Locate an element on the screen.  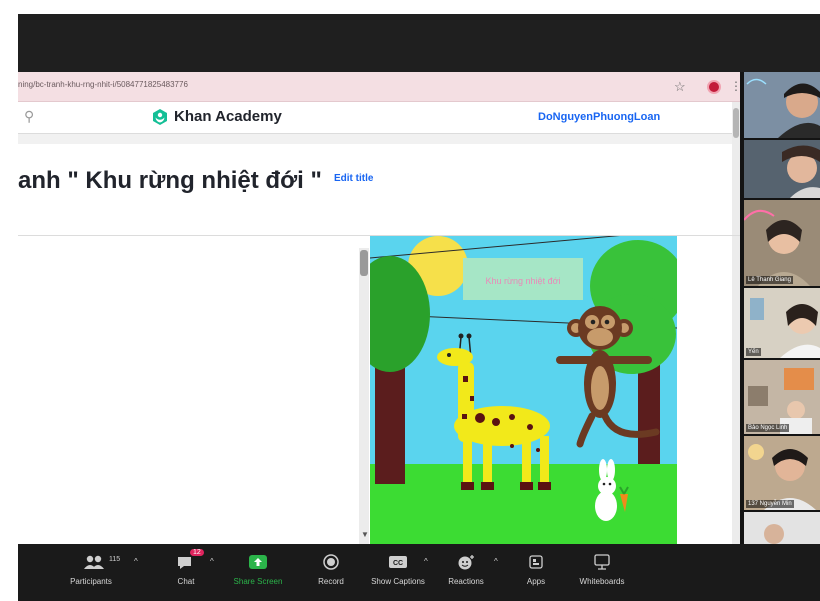
reactions-icon is located at coordinates (466, 562).